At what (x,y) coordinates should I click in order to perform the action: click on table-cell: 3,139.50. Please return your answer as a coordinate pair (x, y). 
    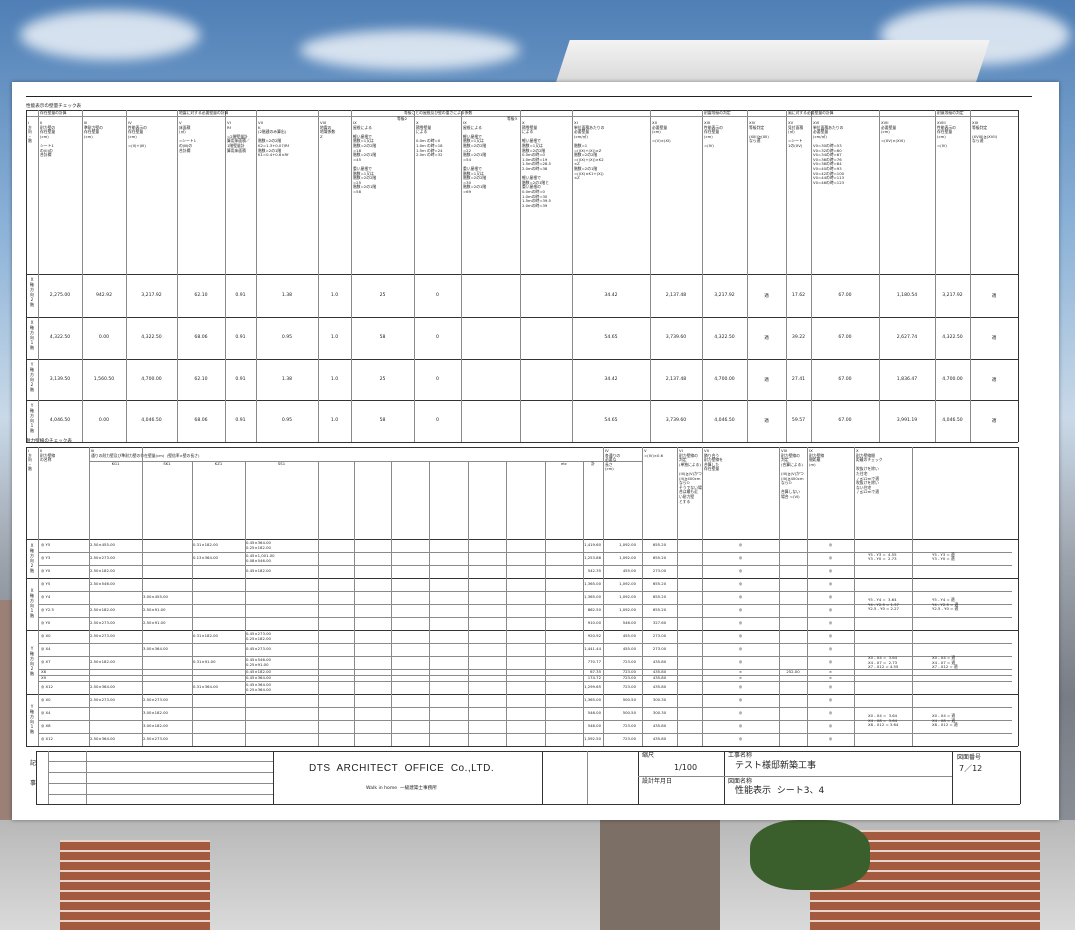
    Looking at the image, I should click on (60, 379).